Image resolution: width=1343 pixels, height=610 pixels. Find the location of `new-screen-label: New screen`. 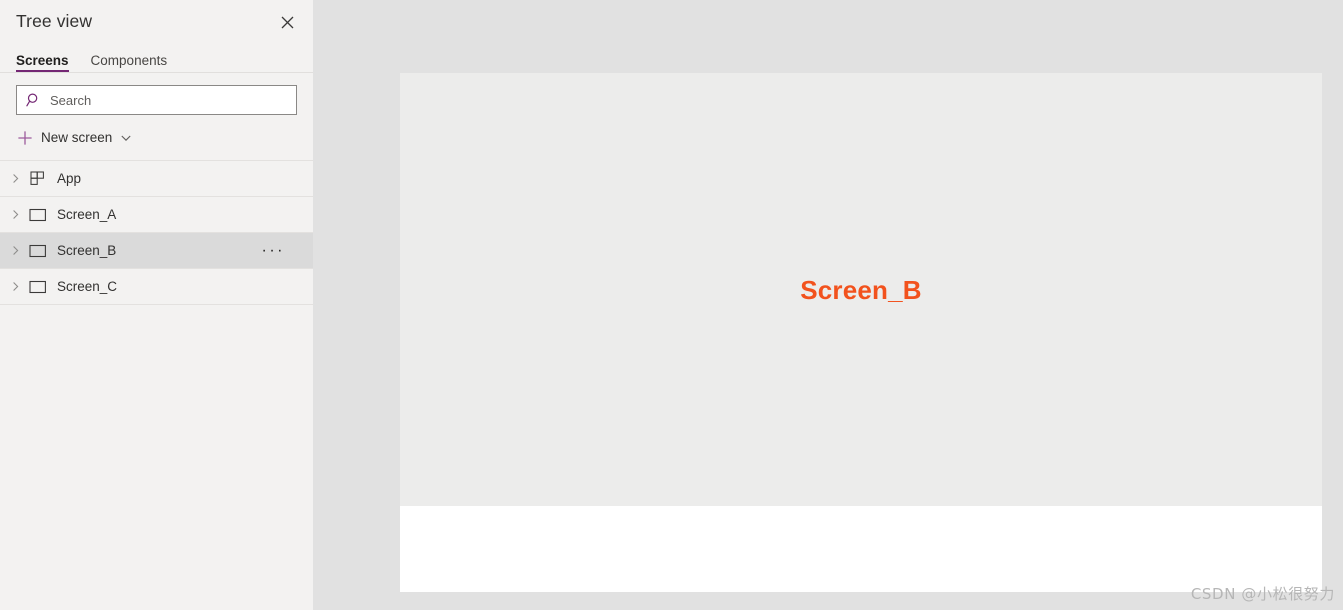

new-screen-label: New screen is located at coordinates (77, 138).